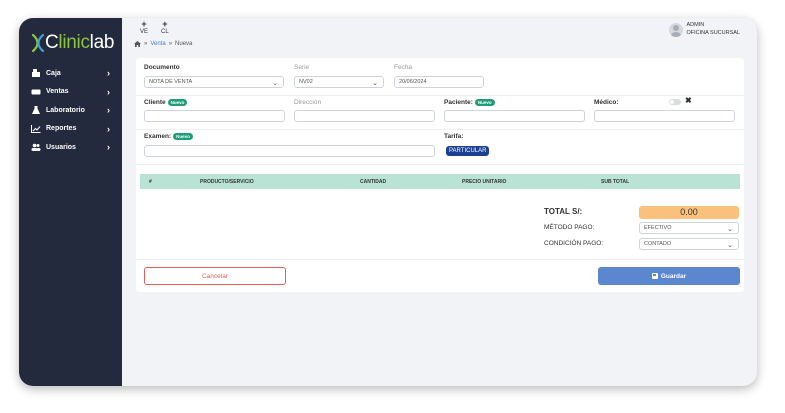 This screenshot has height=413, width=785. What do you see at coordinates (689, 212) in the screenshot?
I see `total-value: 0.00` at bounding box center [689, 212].